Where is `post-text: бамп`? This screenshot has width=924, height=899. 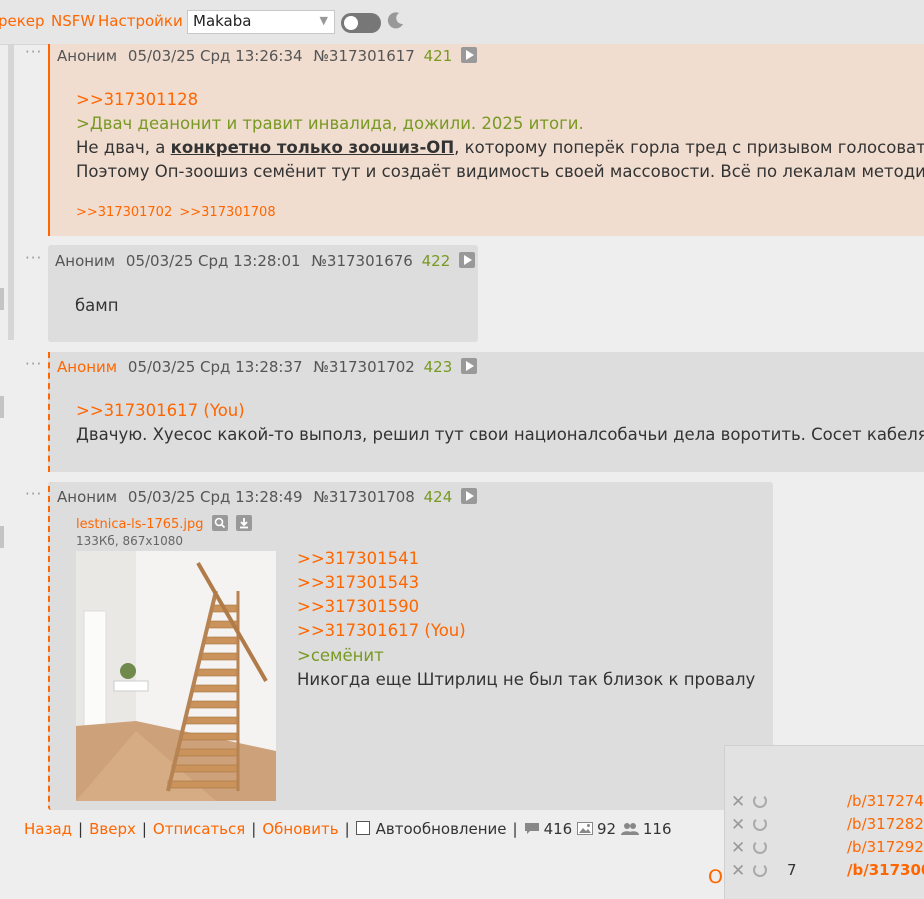
post-text: бамп is located at coordinates (97, 305).